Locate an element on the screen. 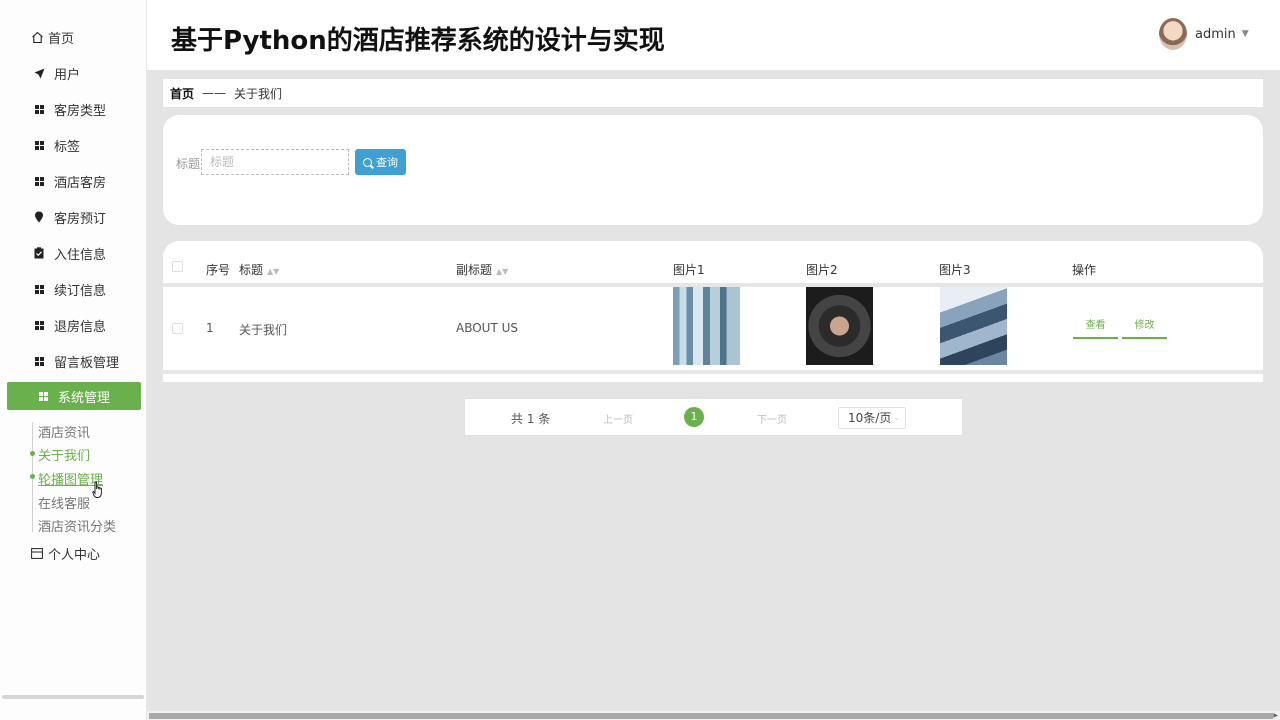  breadcrumb-current: 关于我们 is located at coordinates (258, 93).